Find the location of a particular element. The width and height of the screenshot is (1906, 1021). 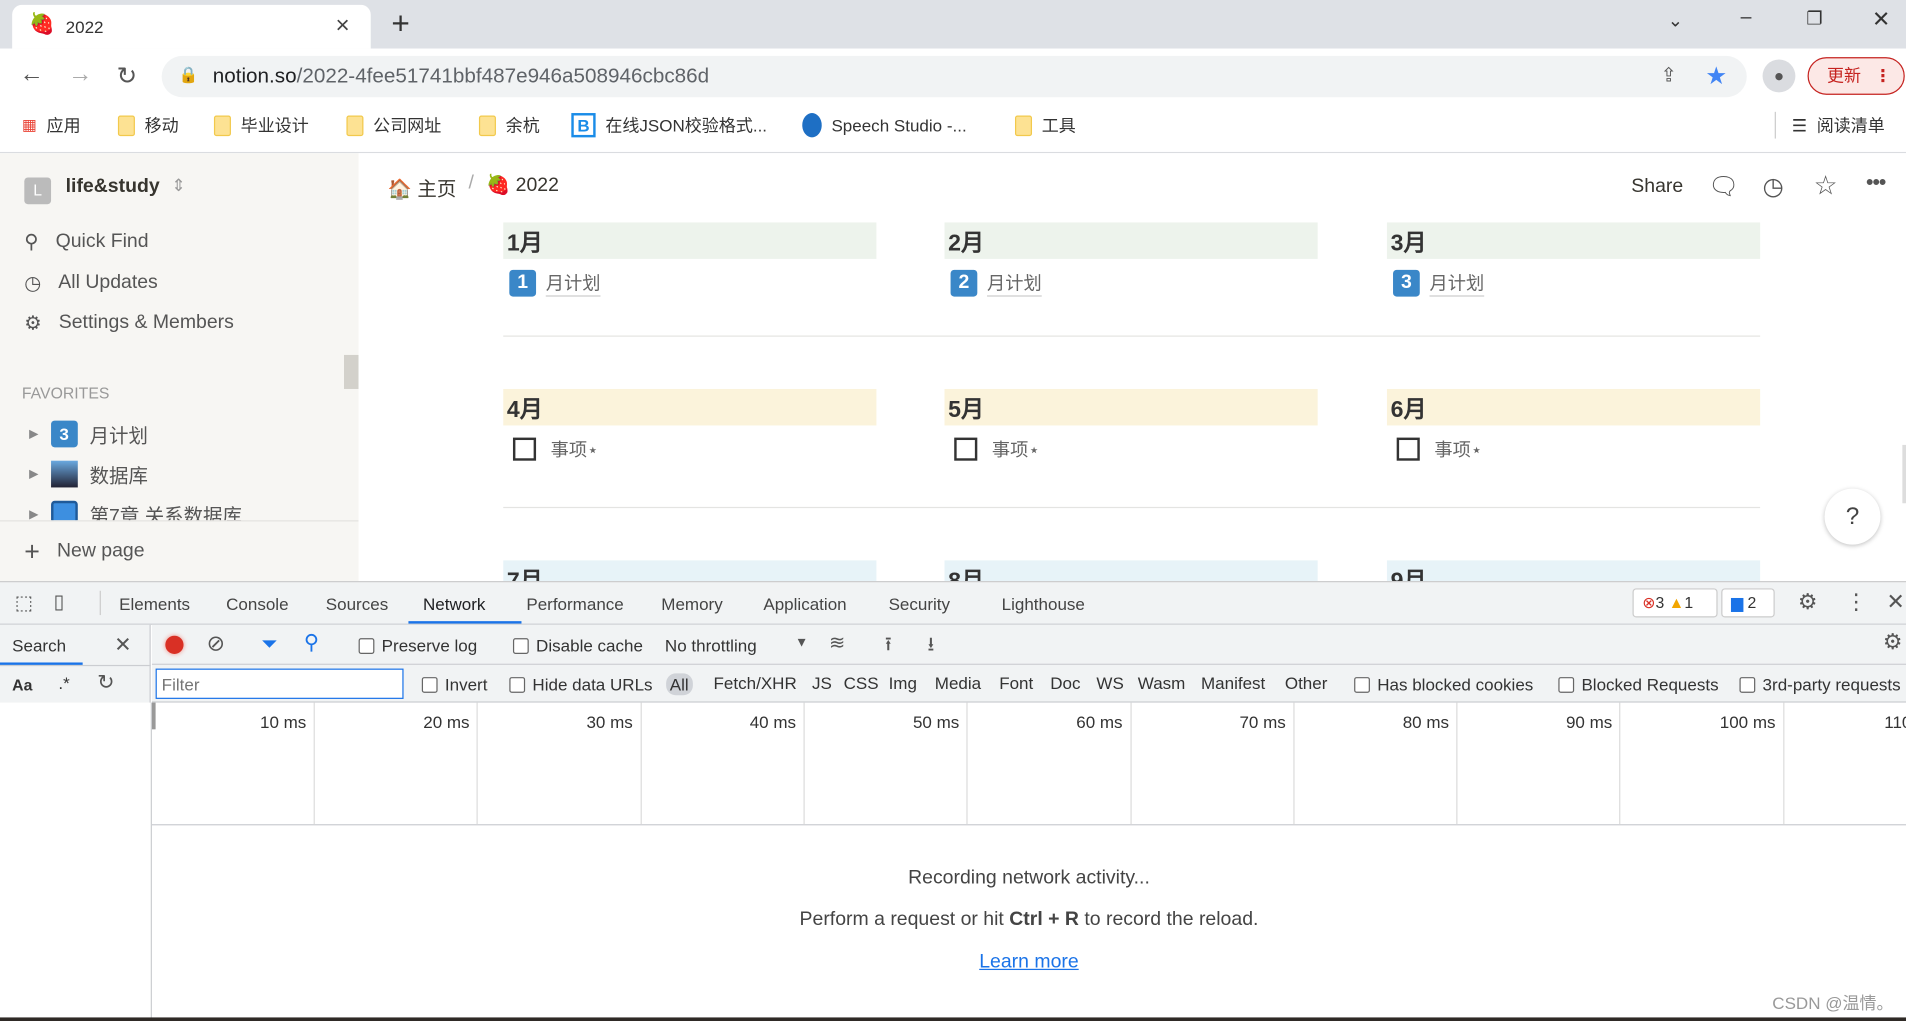

favorite-item-clipped: ▶ 第7章 关系数据库 is located at coordinates (172, 507).